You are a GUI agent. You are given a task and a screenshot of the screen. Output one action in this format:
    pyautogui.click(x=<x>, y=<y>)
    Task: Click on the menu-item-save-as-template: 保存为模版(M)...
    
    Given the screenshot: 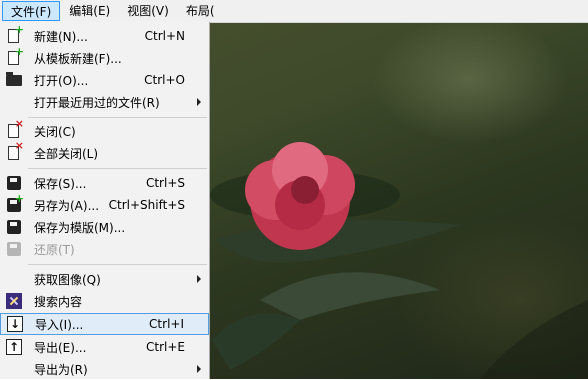 What is the action you would take?
    pyautogui.click(x=104, y=227)
    